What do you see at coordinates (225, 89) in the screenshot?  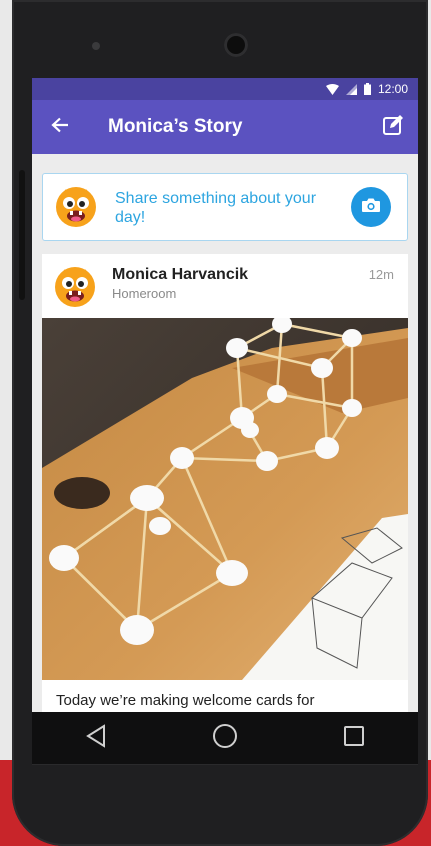 I see `status-bar: 12:00` at bounding box center [225, 89].